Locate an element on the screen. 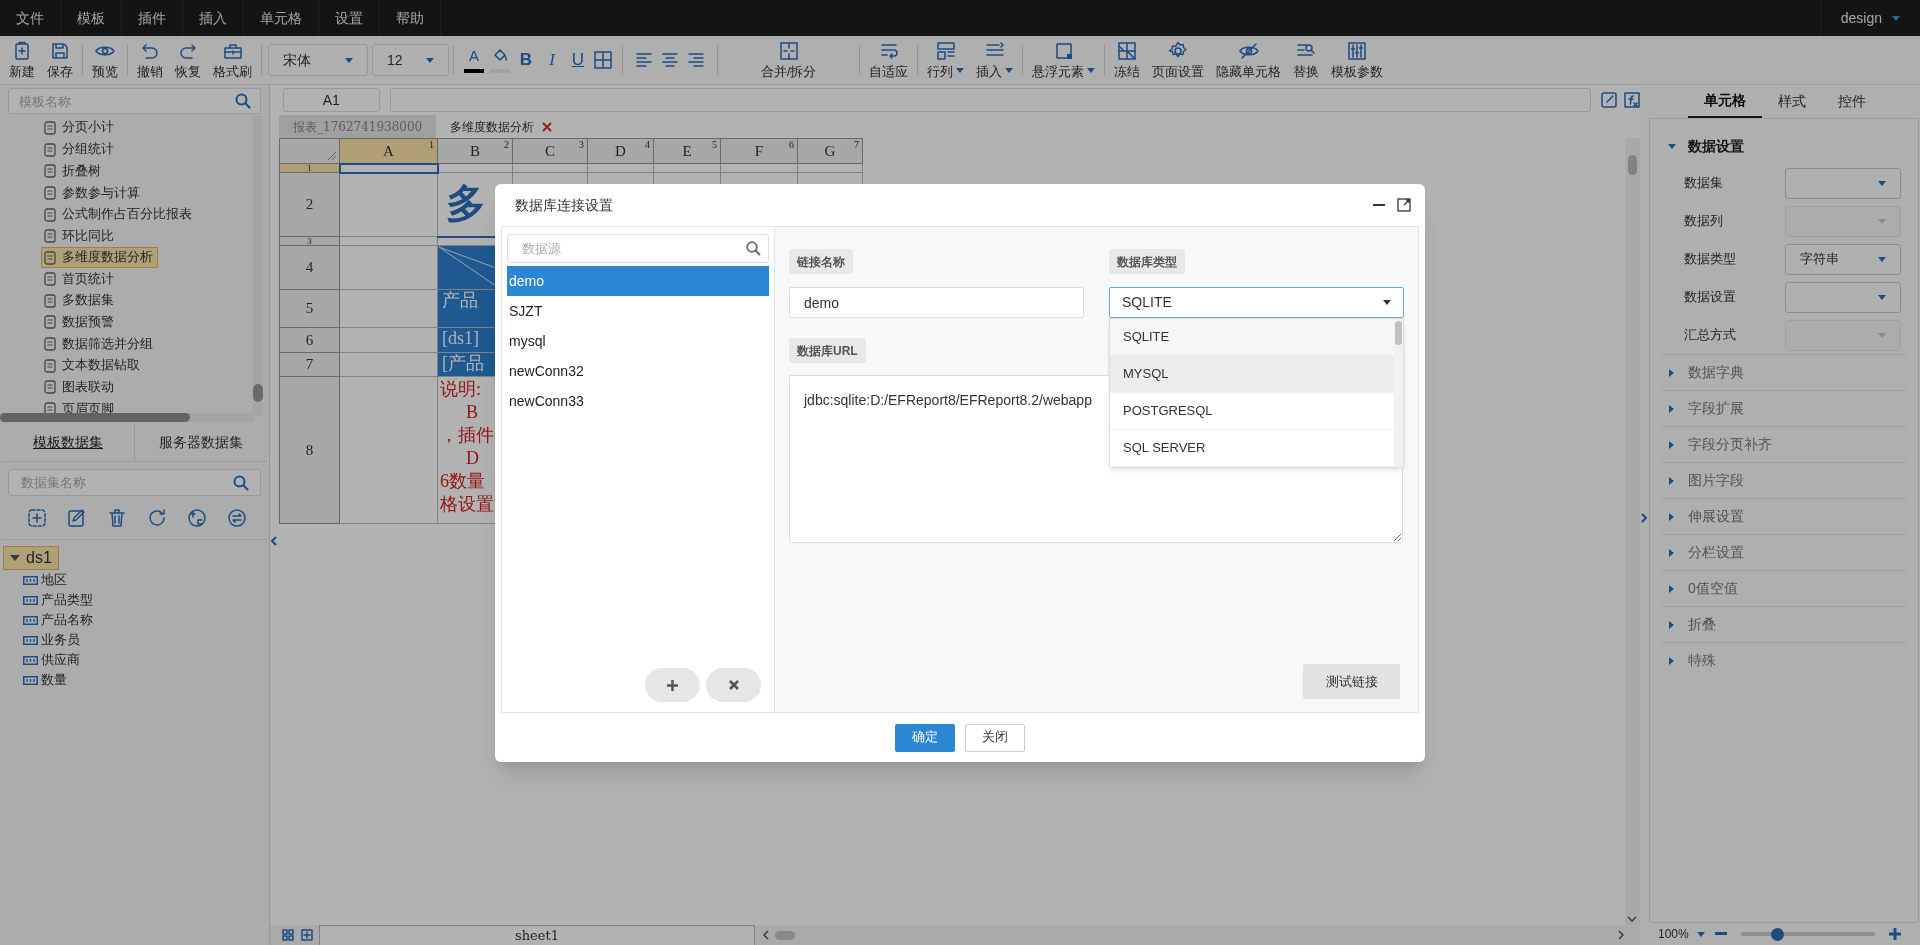  template-item: 数据预警 is located at coordinates (79, 322).